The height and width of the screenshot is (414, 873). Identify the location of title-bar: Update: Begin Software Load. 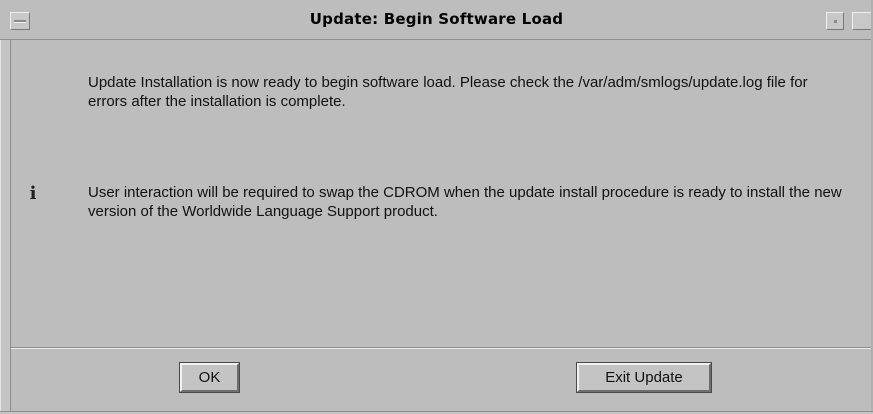
(436, 20).